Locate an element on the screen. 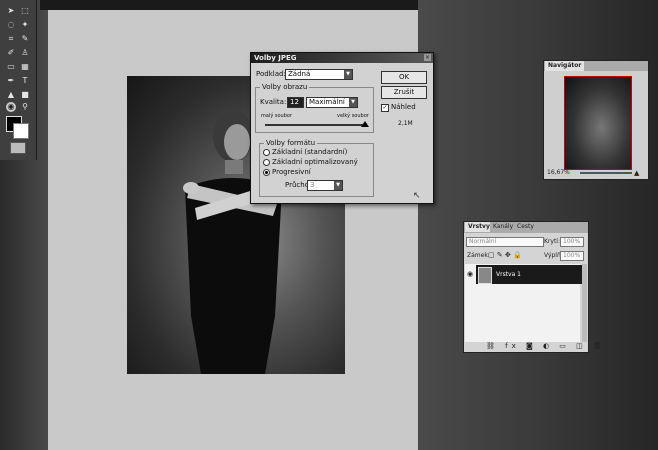  background-color-swatch is located at coordinates (21, 131).